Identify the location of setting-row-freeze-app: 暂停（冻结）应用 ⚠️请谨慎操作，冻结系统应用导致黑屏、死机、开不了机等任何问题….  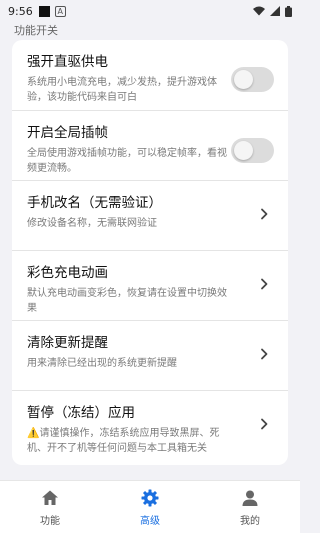
(150, 427).